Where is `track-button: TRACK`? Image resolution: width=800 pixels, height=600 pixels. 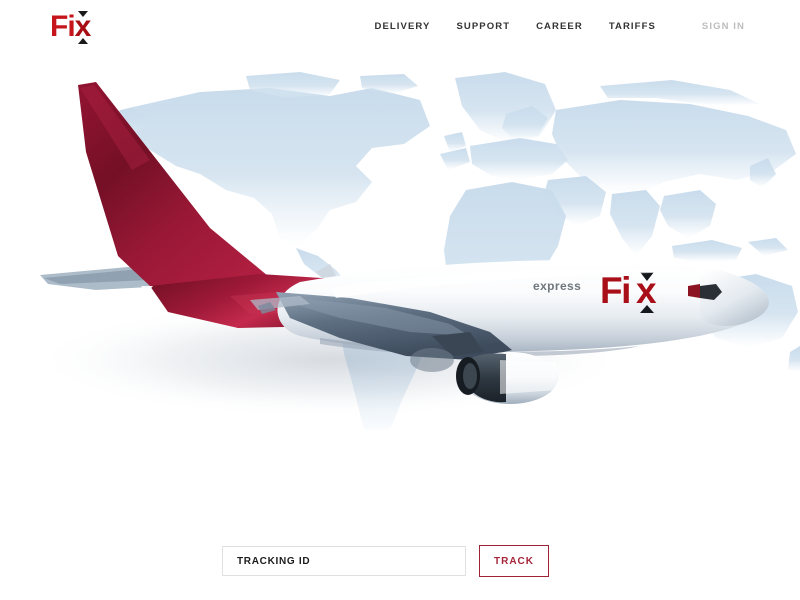
track-button: TRACK is located at coordinates (514, 561).